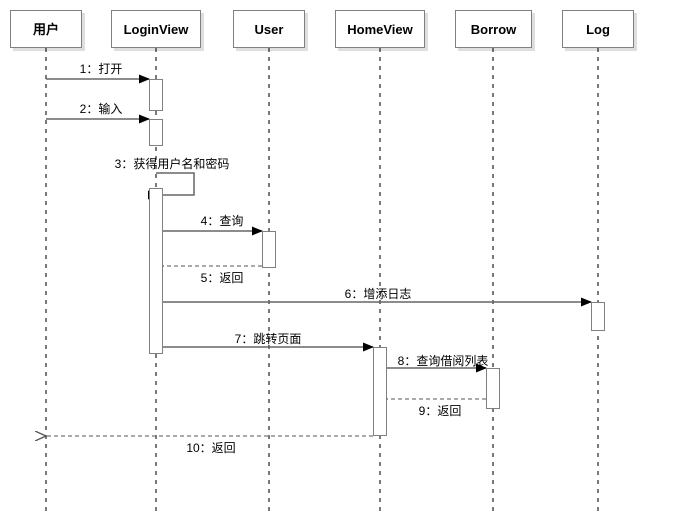 The height and width of the screenshot is (522, 673). I want to click on participant-box-borrow: Borrow, so click(493, 29).